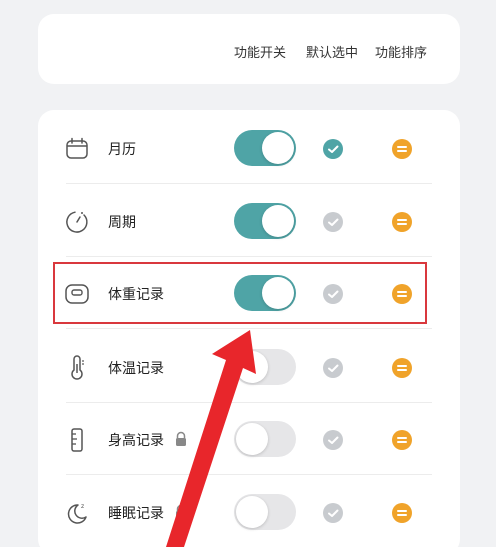 The image size is (496, 547). I want to click on list-item: 身高记录, so click(249, 439).